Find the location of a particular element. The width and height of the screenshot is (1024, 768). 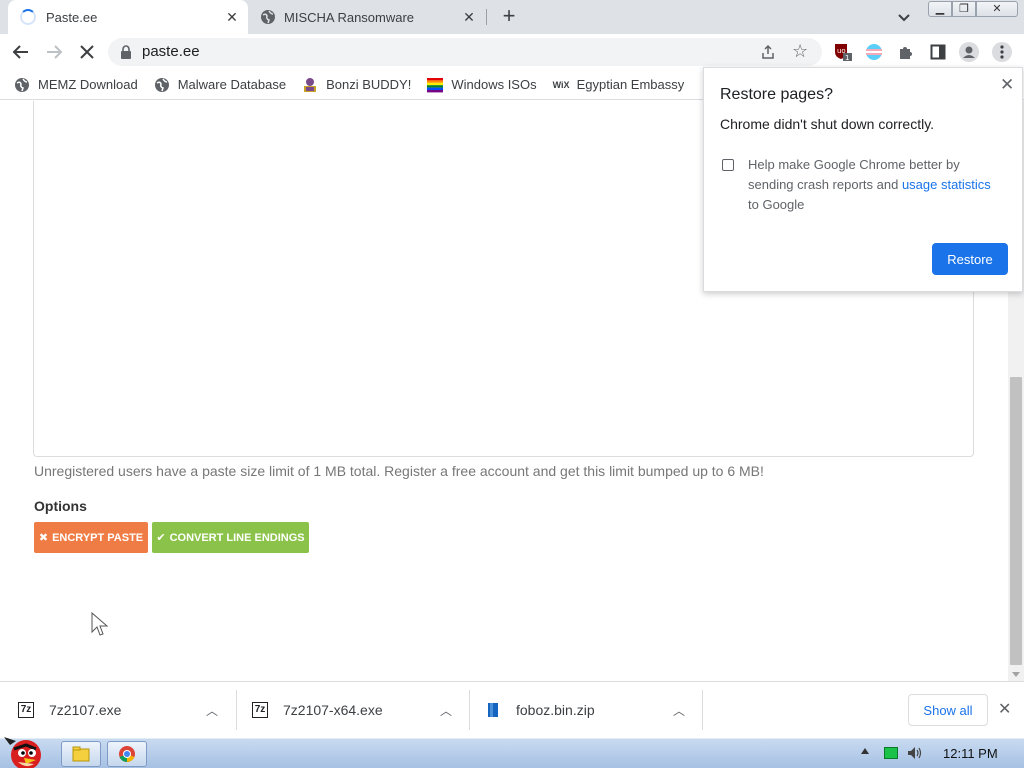

download-item: 7z 7z2107-x64.exe ︿ is located at coordinates (352, 710).